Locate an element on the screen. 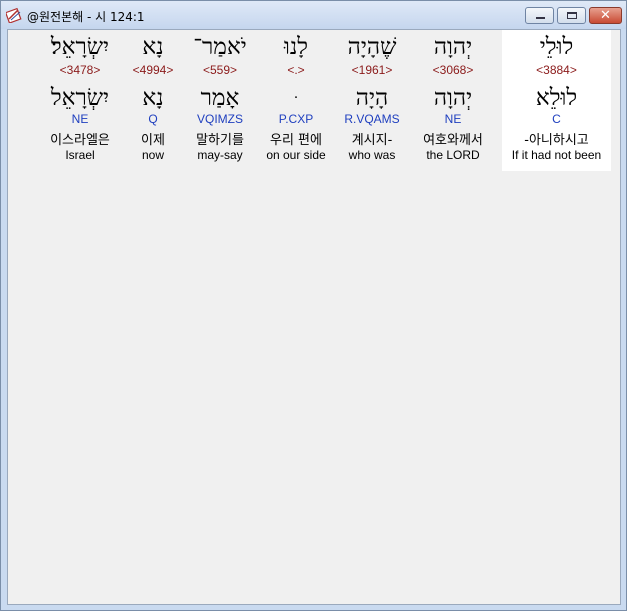 Image resolution: width=627 pixels, height=611 pixels. hebrew-word: יֹאמַר־ is located at coordinates (220, 47).